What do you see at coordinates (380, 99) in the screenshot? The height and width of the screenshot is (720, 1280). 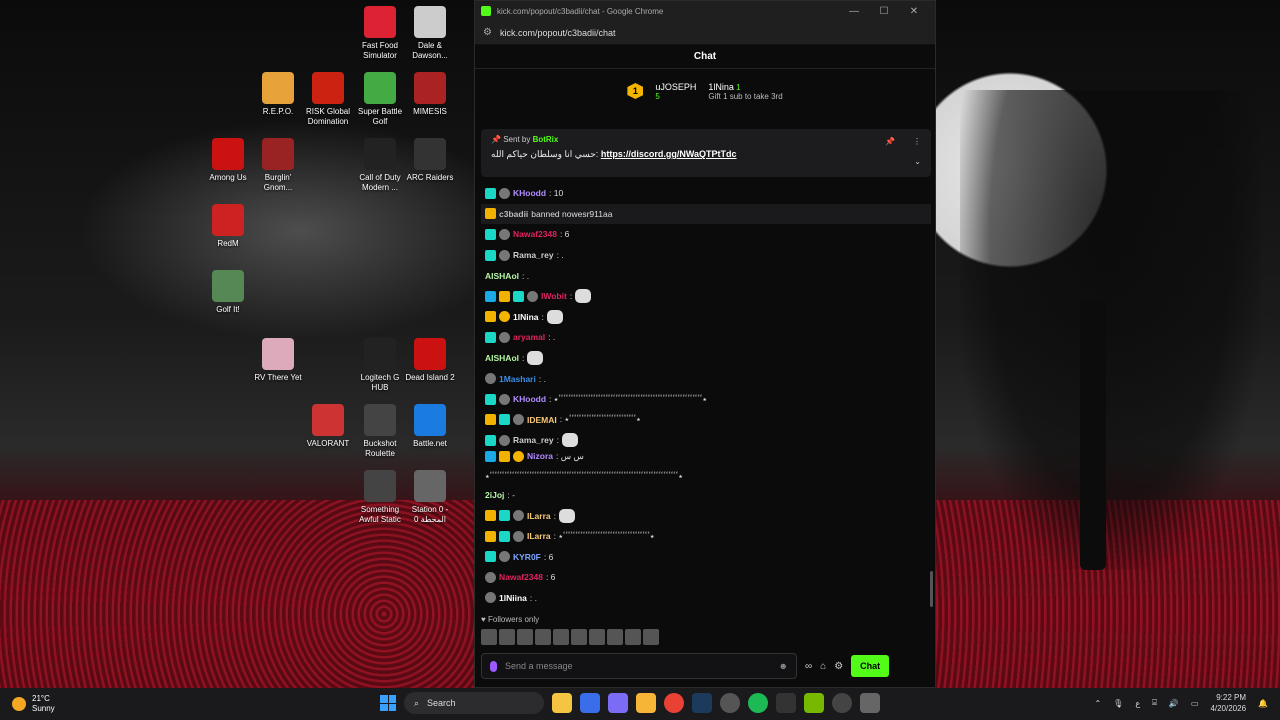 I see `desktop-icon: Super Battle Golf` at bounding box center [380, 99].